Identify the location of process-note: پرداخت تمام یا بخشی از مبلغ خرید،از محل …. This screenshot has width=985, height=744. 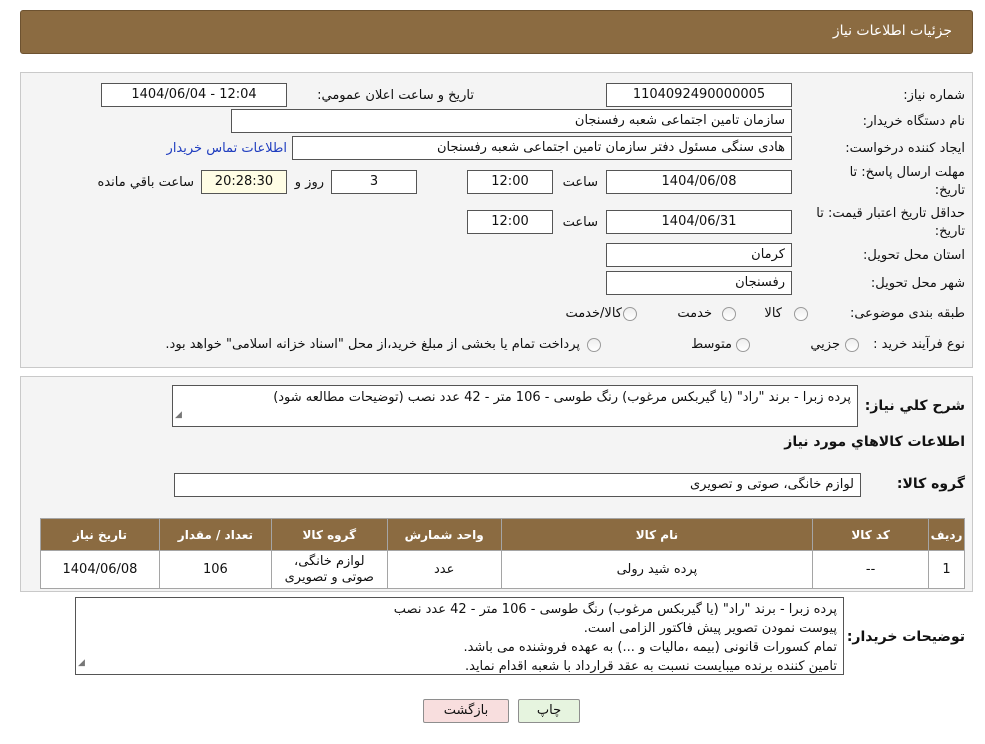
(372, 344).